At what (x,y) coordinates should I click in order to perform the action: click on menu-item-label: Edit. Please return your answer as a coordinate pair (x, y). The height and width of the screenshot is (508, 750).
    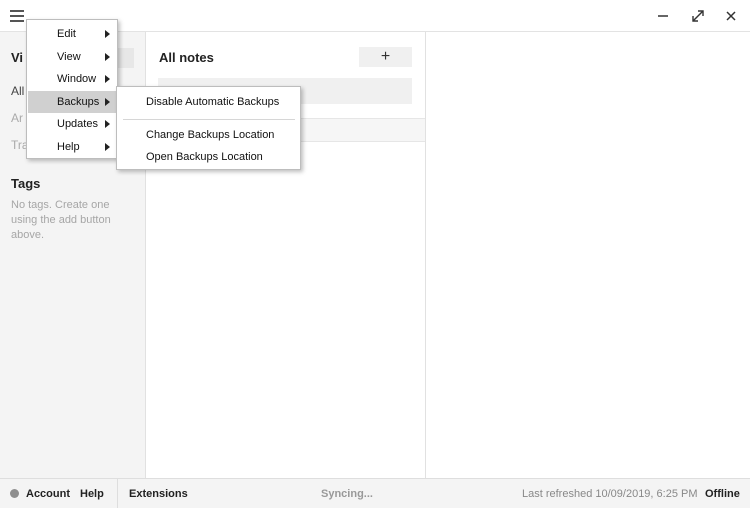
    Looking at the image, I should click on (66, 34).